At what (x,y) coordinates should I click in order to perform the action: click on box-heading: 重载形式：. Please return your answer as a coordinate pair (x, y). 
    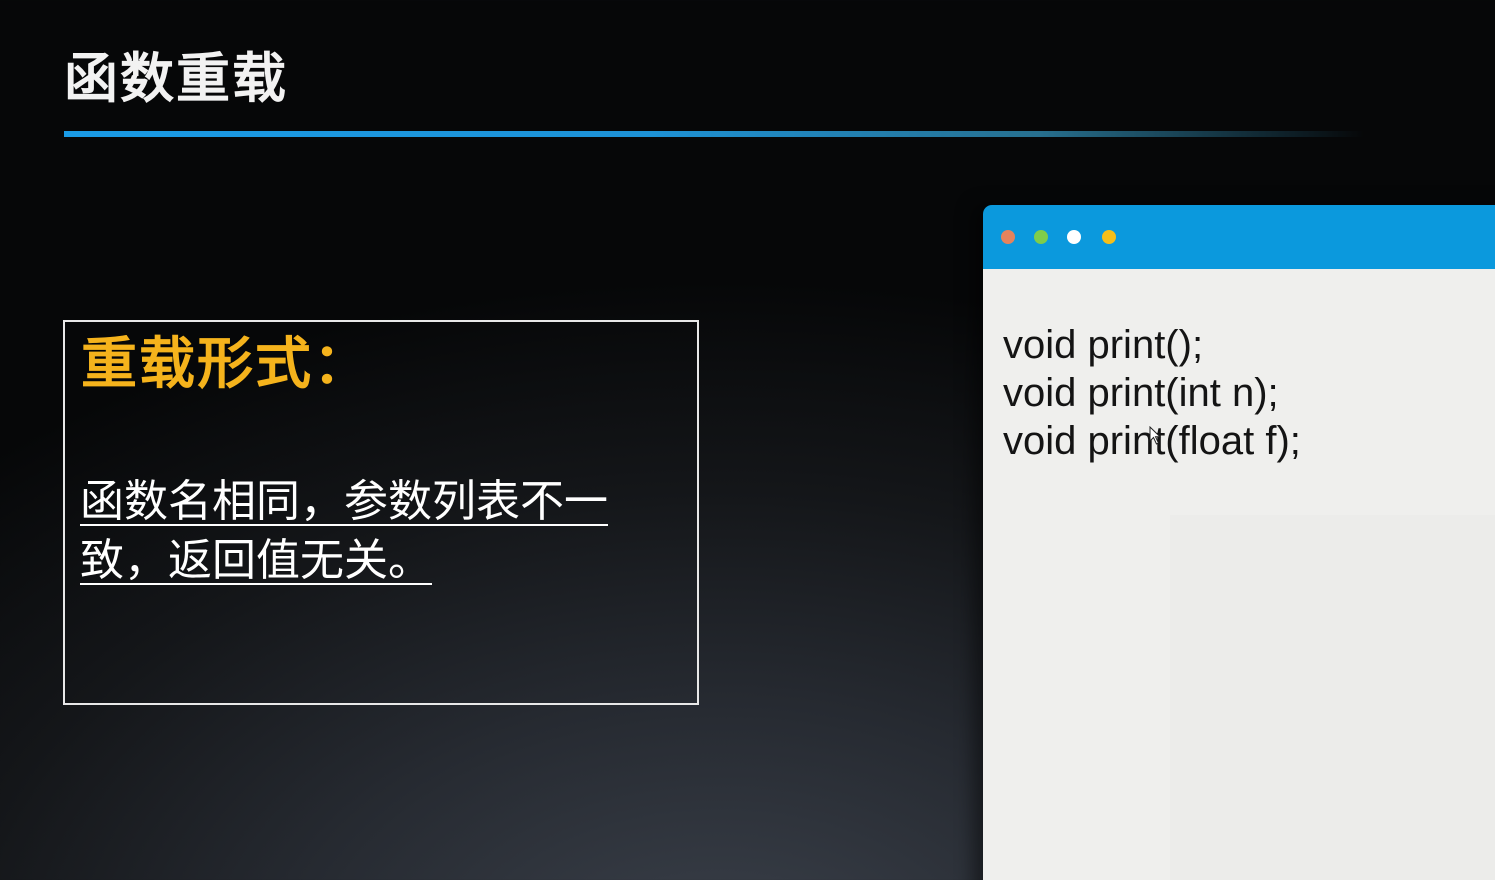
    Looking at the image, I should click on (226, 364).